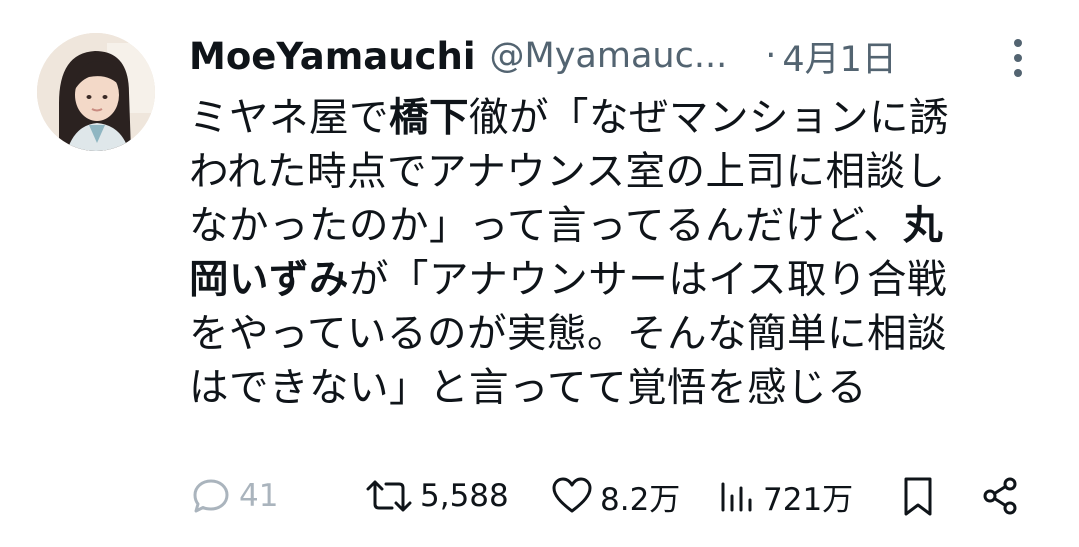  I want to click on text-segment: なかったのか」って言ってるんだけど、, so click(546, 226).